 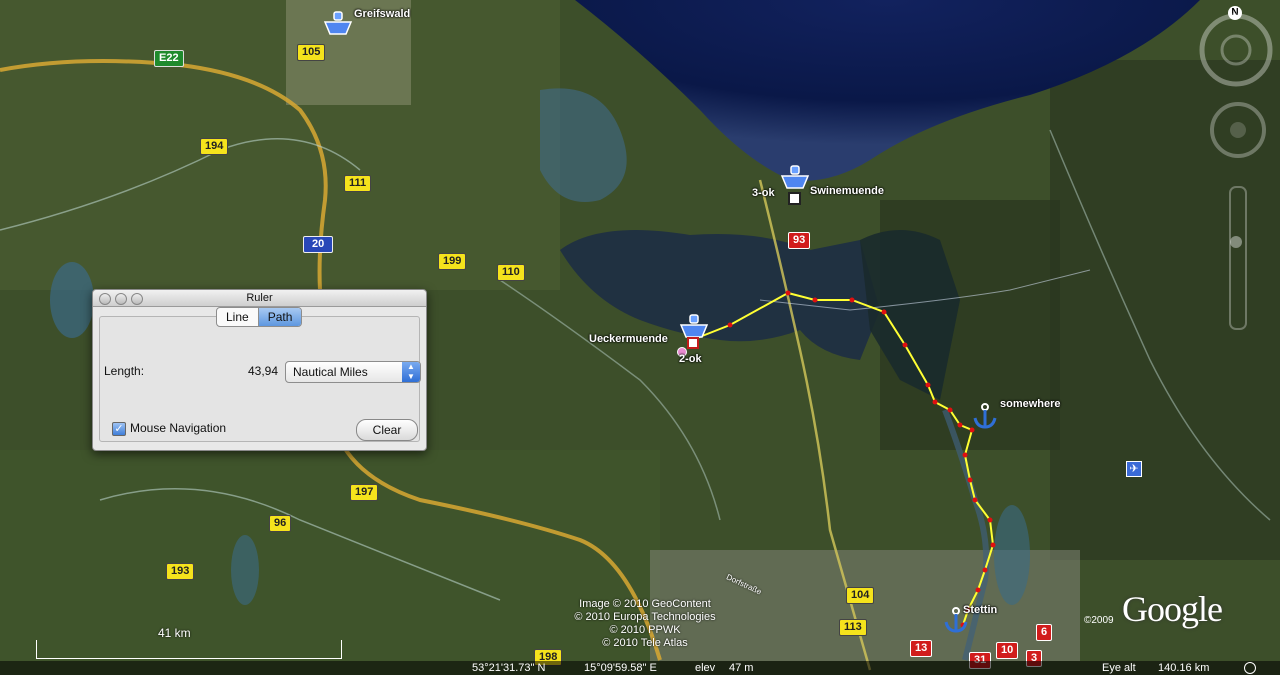 What do you see at coordinates (645, 630) in the screenshot?
I see `credit-line: © 2010 PPWK` at bounding box center [645, 630].